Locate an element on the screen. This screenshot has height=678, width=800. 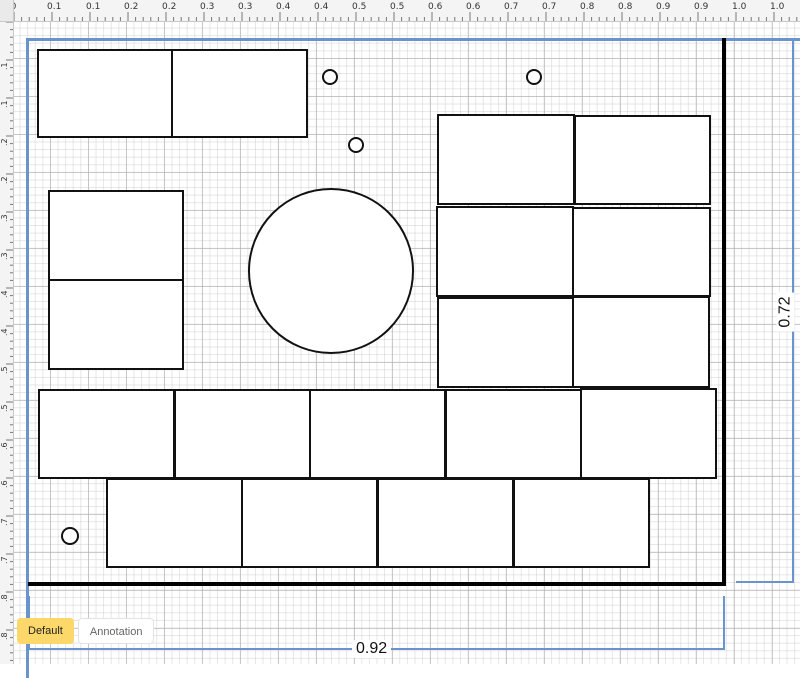
height-dimension-tick-top is located at coordinates (765, 40).